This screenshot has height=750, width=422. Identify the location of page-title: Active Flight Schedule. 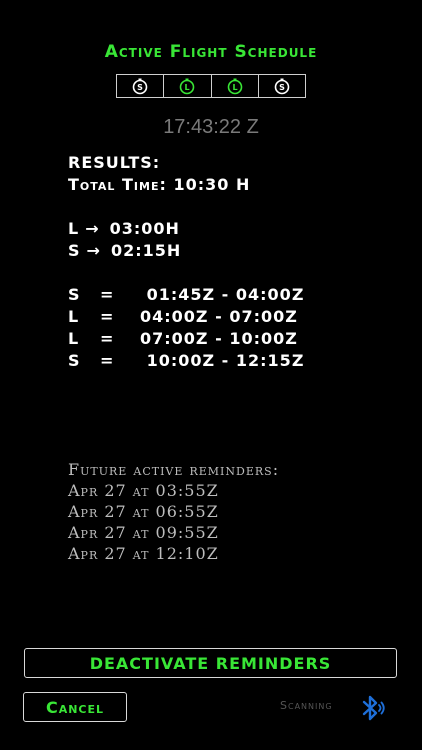
(211, 52).